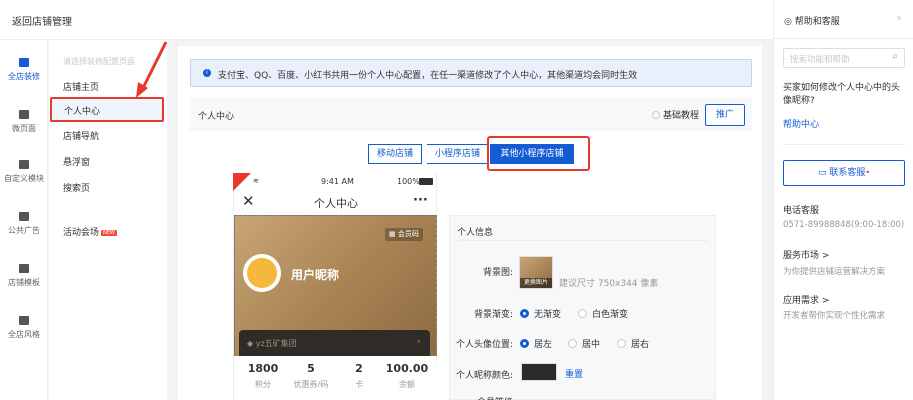  I want to click on nav-shop-style: 全店风格, so click(24, 328).